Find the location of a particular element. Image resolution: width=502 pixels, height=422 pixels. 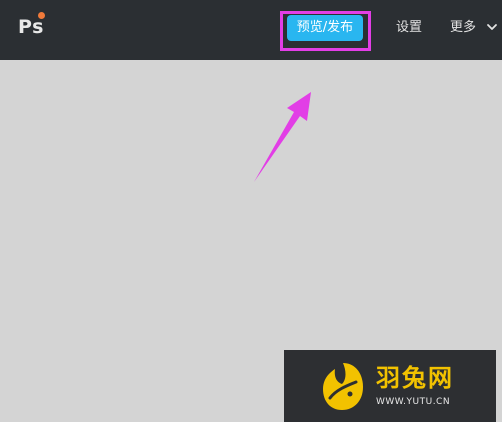

watermark-panel: 羽兔网 WWW.YUTU.CN is located at coordinates (390, 386).